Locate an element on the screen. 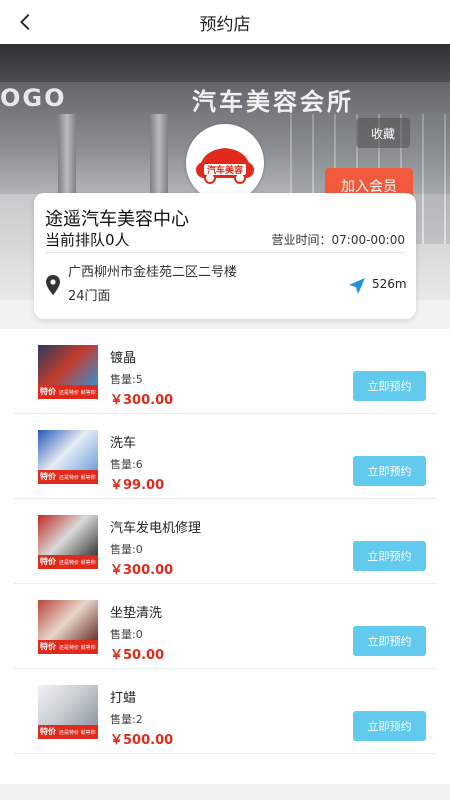 The height and width of the screenshot is (800, 450). divider is located at coordinates (225, 252).